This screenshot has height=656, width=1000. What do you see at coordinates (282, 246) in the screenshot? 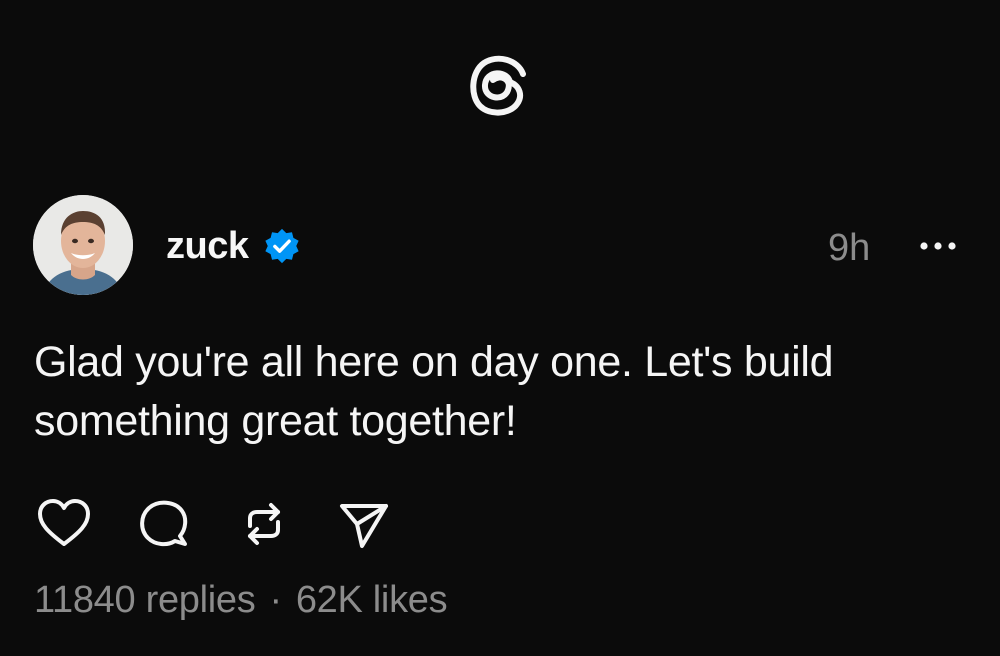
I see `verified-badge-icon` at bounding box center [282, 246].